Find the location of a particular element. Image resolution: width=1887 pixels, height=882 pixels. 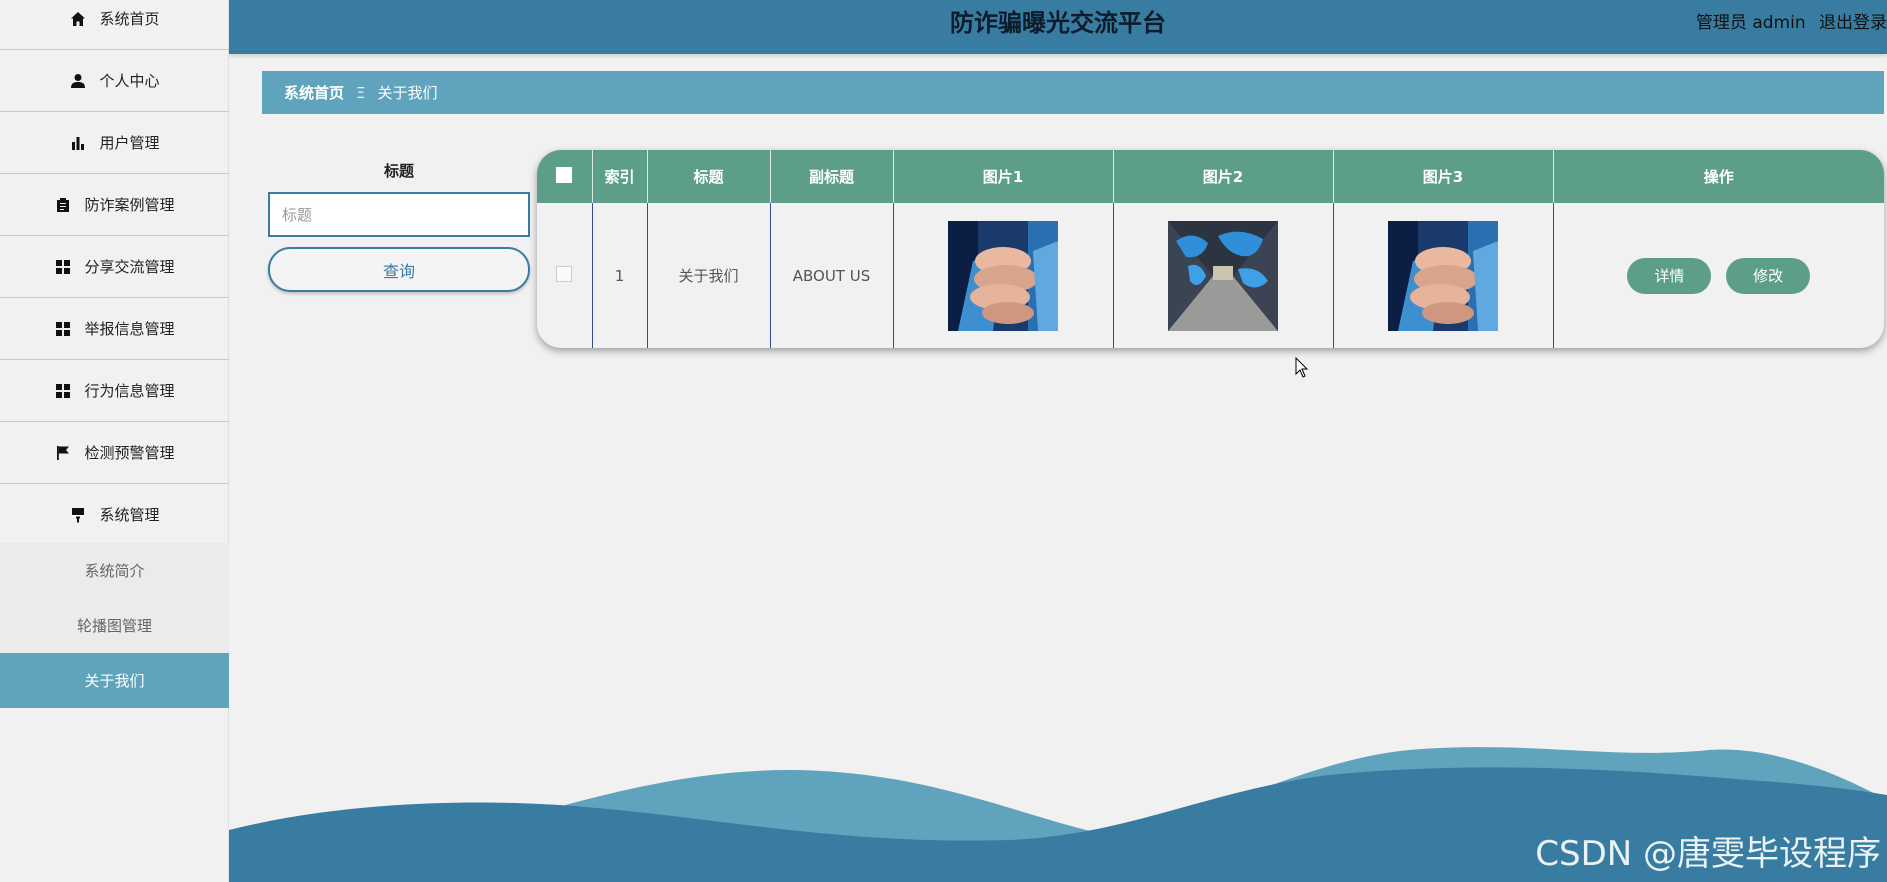

query-button: 查询 is located at coordinates (399, 269).